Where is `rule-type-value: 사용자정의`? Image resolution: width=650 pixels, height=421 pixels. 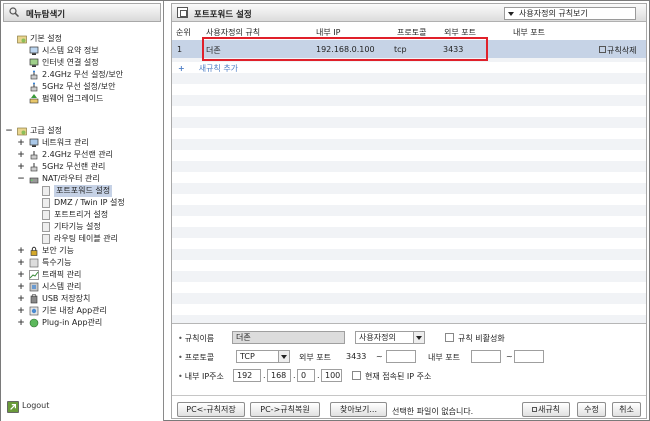 rule-type-value: 사용자정의 is located at coordinates (377, 337).